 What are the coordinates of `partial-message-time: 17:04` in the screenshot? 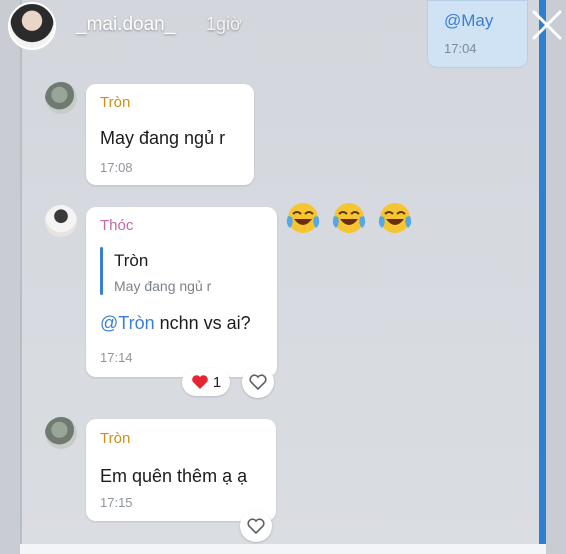 It's located at (460, 48).